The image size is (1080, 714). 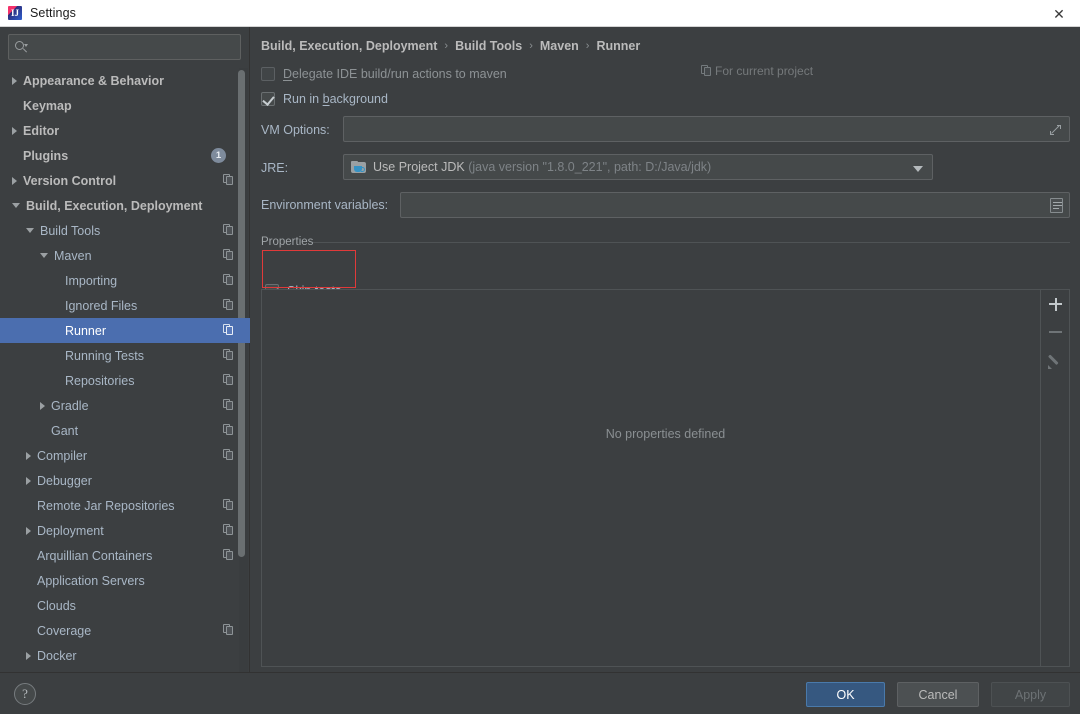 I want to click on sidebar-item-label: Repositories, so click(x=100, y=380).